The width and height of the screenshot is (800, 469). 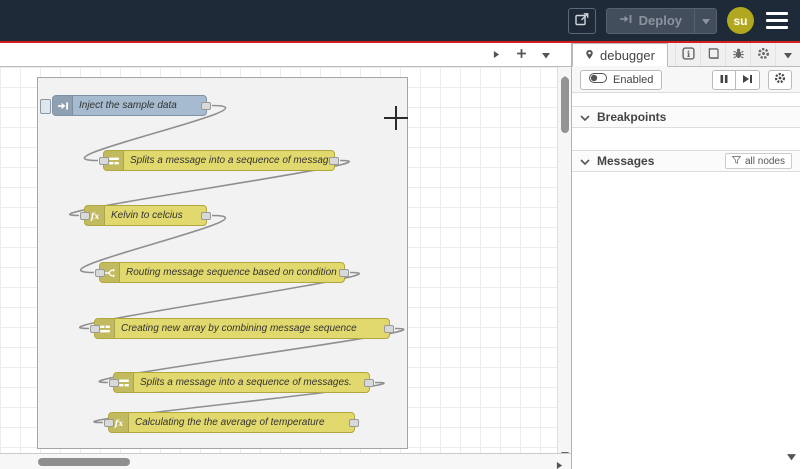 I want to click on pause-icon, so click(x=724, y=79).